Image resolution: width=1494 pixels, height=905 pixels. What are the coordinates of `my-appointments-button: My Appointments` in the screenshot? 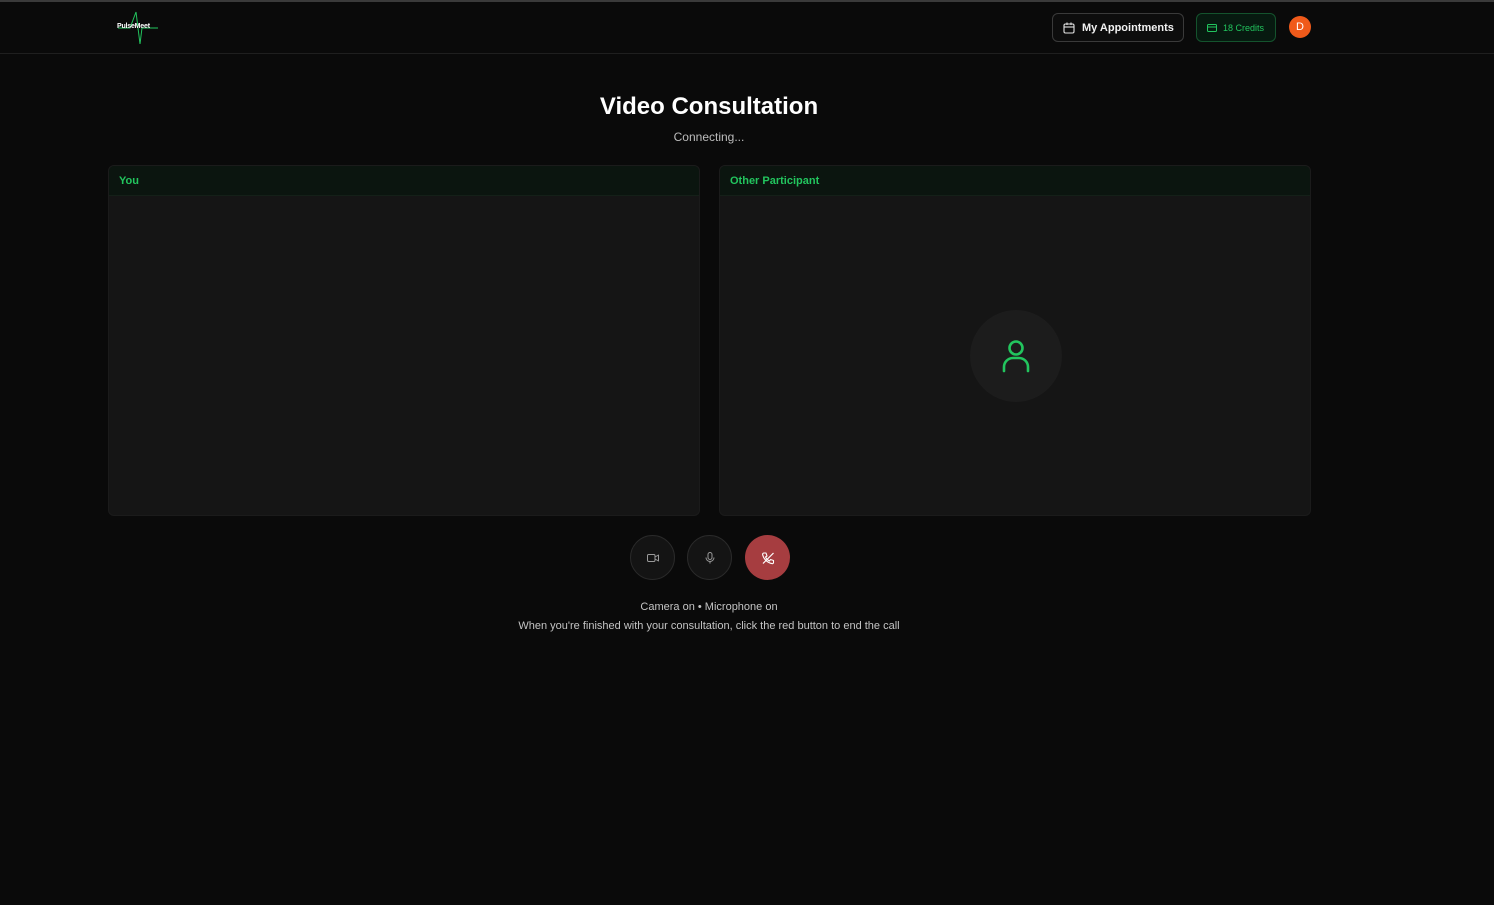 It's located at (1118, 27).